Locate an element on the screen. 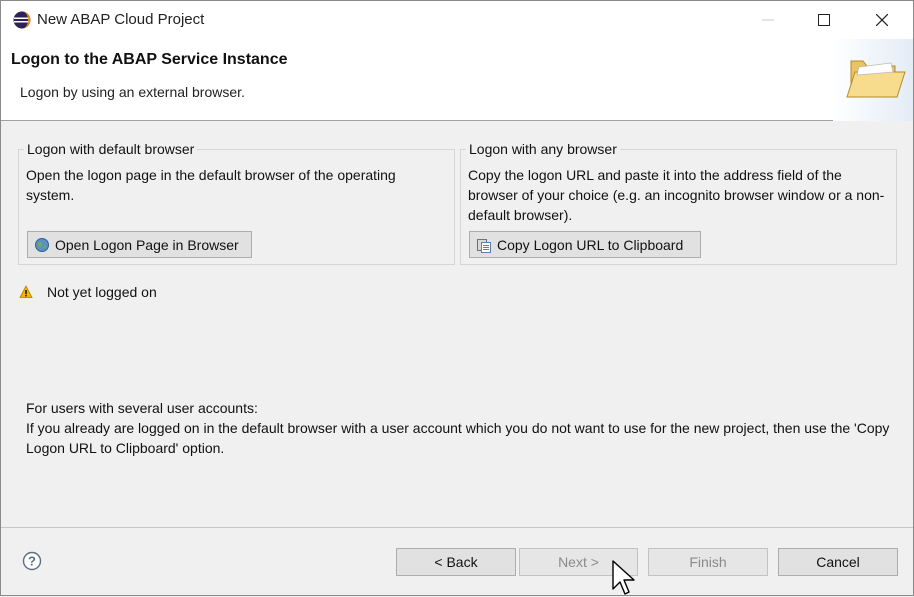 This screenshot has width=914, height=597. close-icon is located at coordinates (882, 20).